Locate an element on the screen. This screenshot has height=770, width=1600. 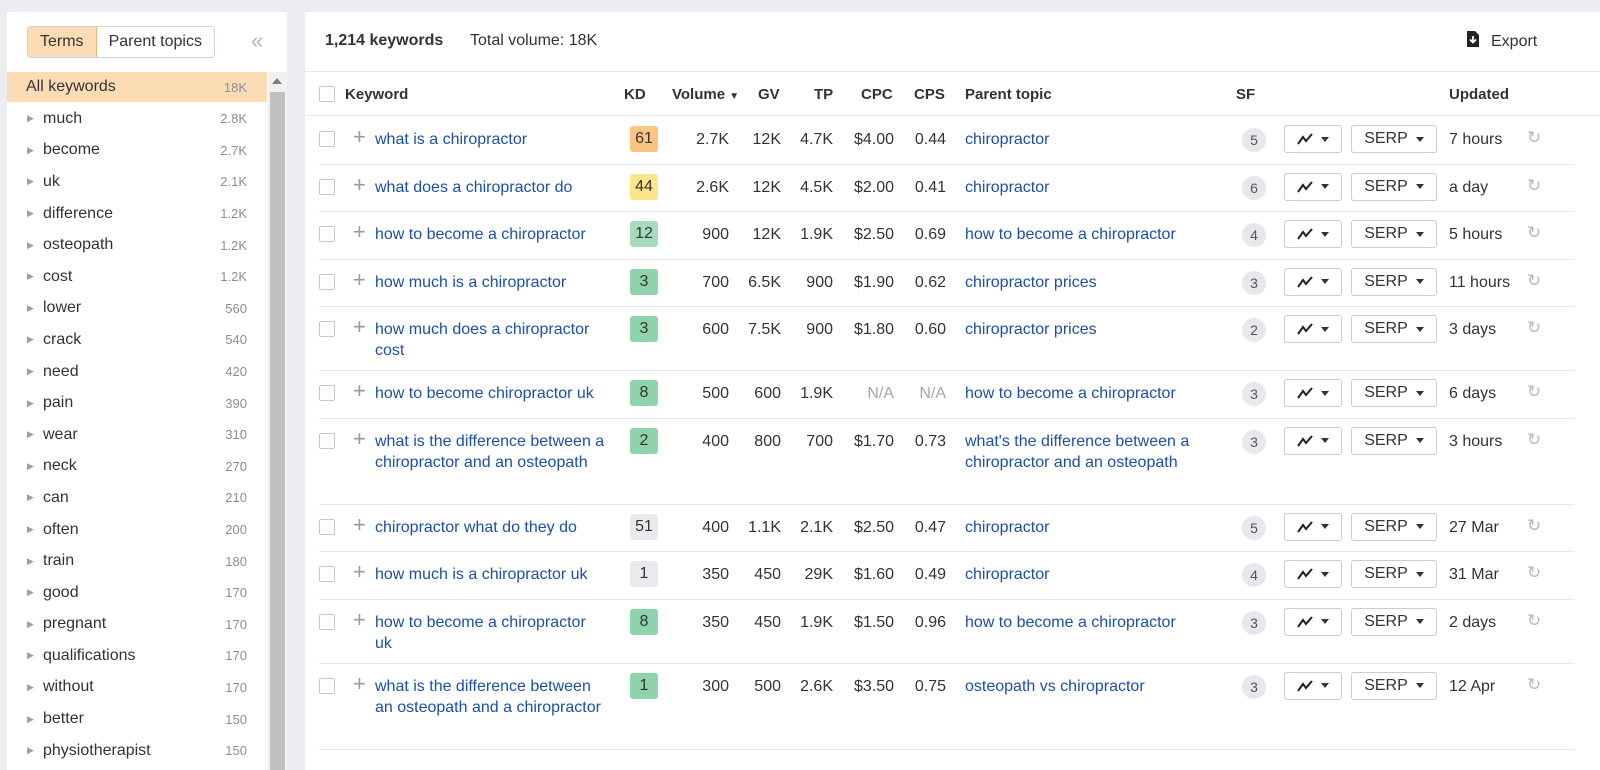
sidebar-item: ▶ much 2.8K is located at coordinates (137, 119).